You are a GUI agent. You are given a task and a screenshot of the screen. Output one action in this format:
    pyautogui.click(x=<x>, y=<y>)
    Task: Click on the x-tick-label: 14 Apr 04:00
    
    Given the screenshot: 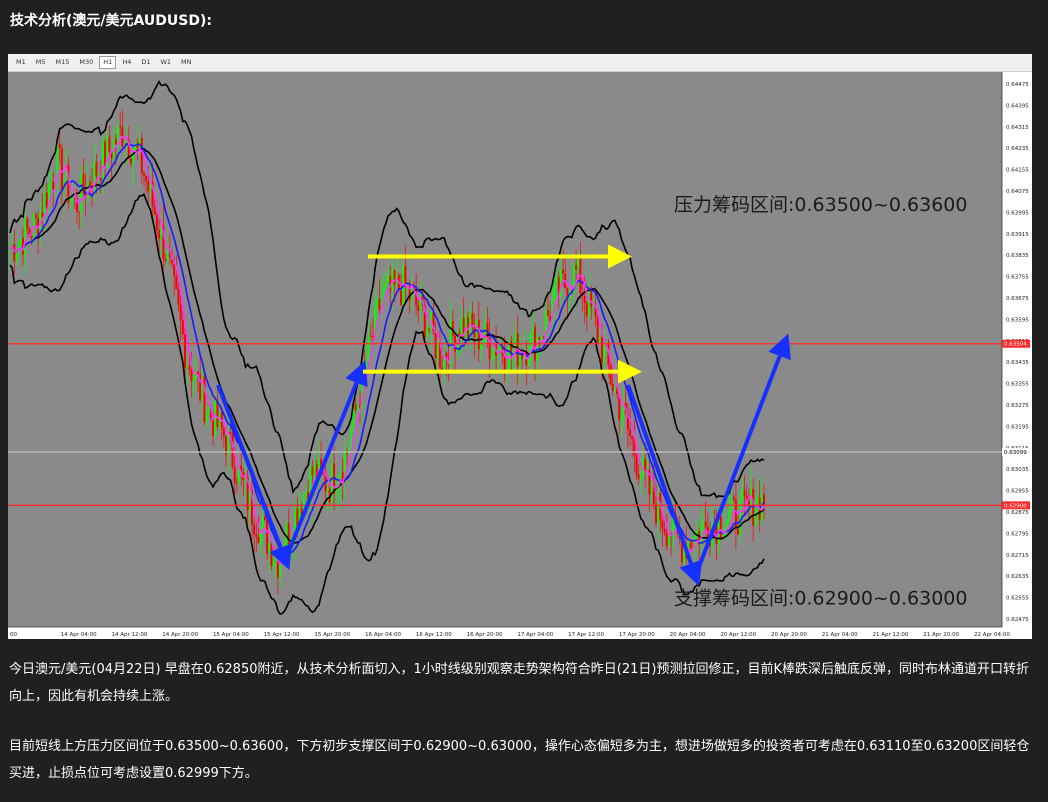 What is the action you would take?
    pyautogui.click(x=79, y=635)
    